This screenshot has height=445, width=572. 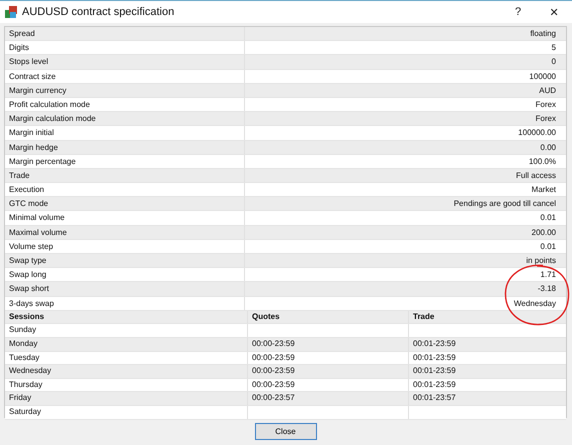 What do you see at coordinates (98, 12) in the screenshot?
I see `window-title: AUDUSD contract specification` at bounding box center [98, 12].